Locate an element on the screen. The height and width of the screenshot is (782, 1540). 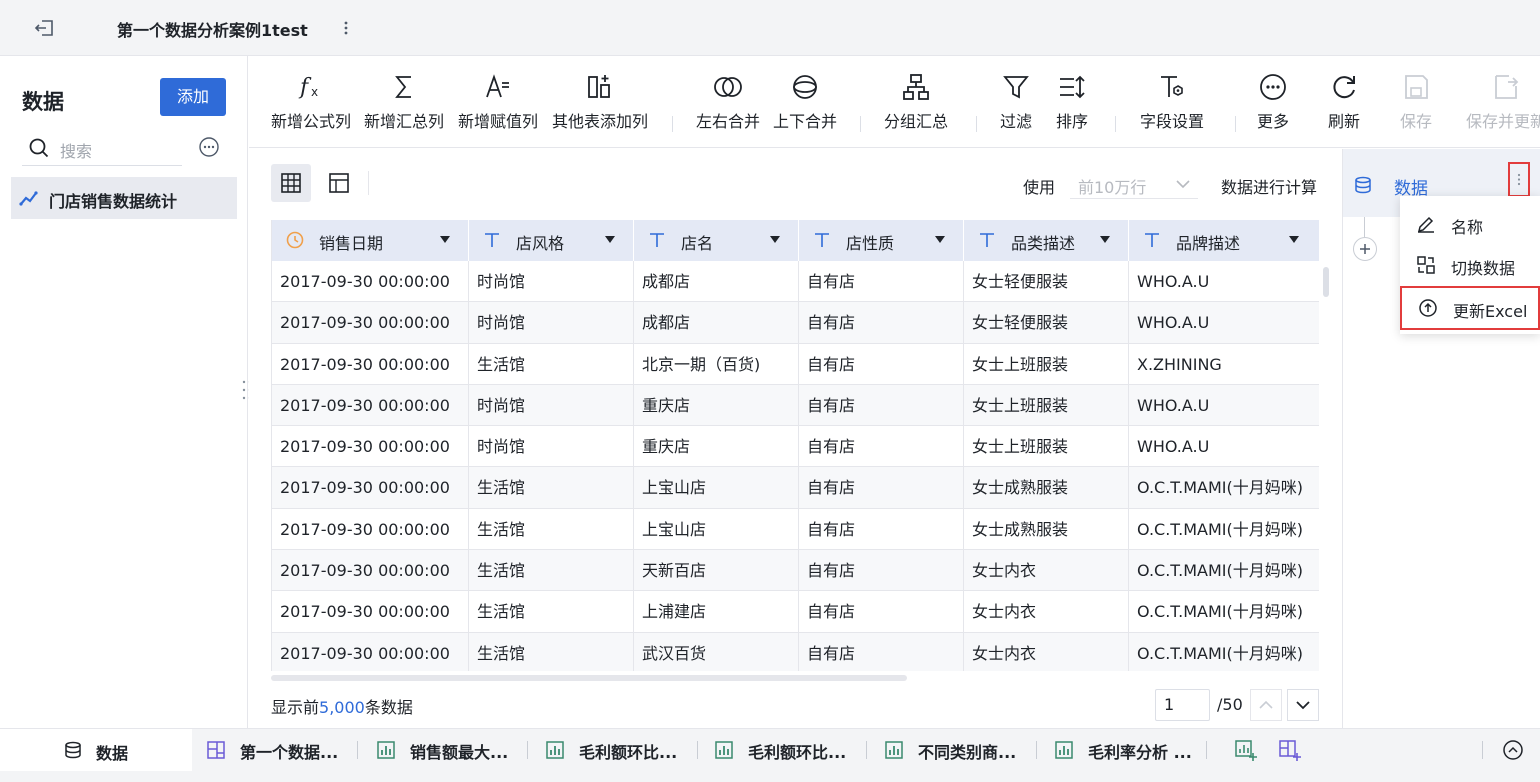
column-header: 店风格 is located at coordinates (551, 240).